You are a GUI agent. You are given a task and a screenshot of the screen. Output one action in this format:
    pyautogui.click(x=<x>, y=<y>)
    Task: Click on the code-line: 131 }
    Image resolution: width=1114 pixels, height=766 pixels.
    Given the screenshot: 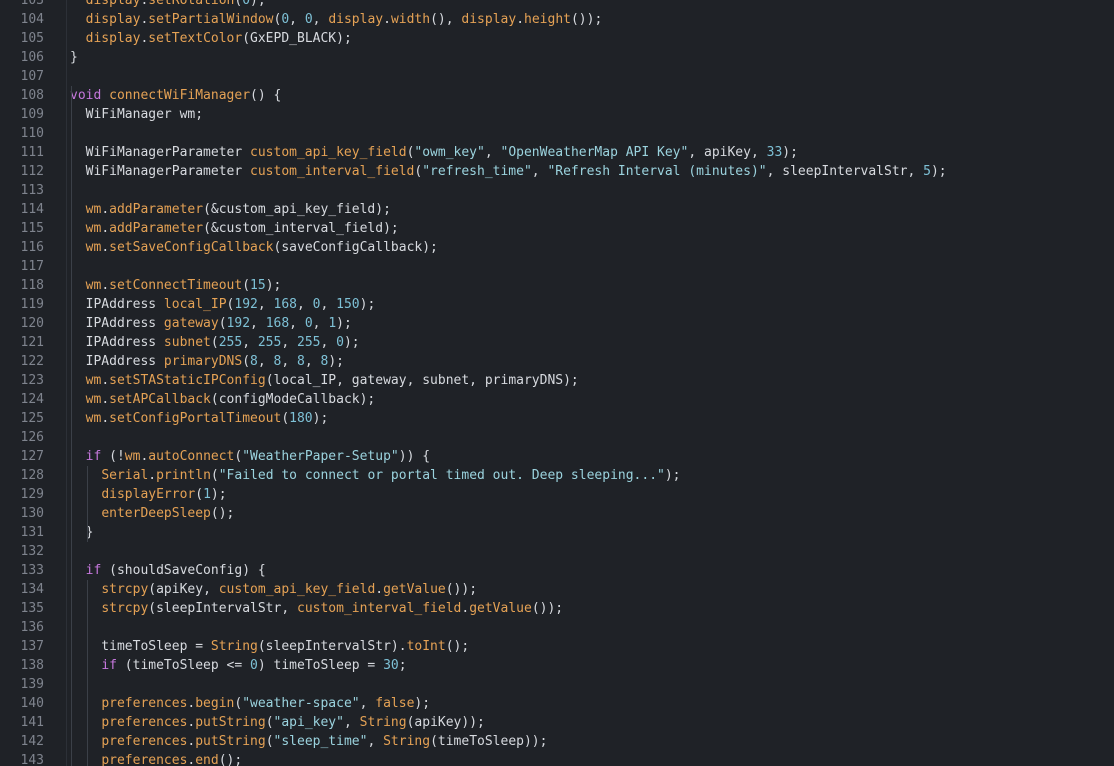 What is the action you would take?
    pyautogui.click(x=557, y=532)
    